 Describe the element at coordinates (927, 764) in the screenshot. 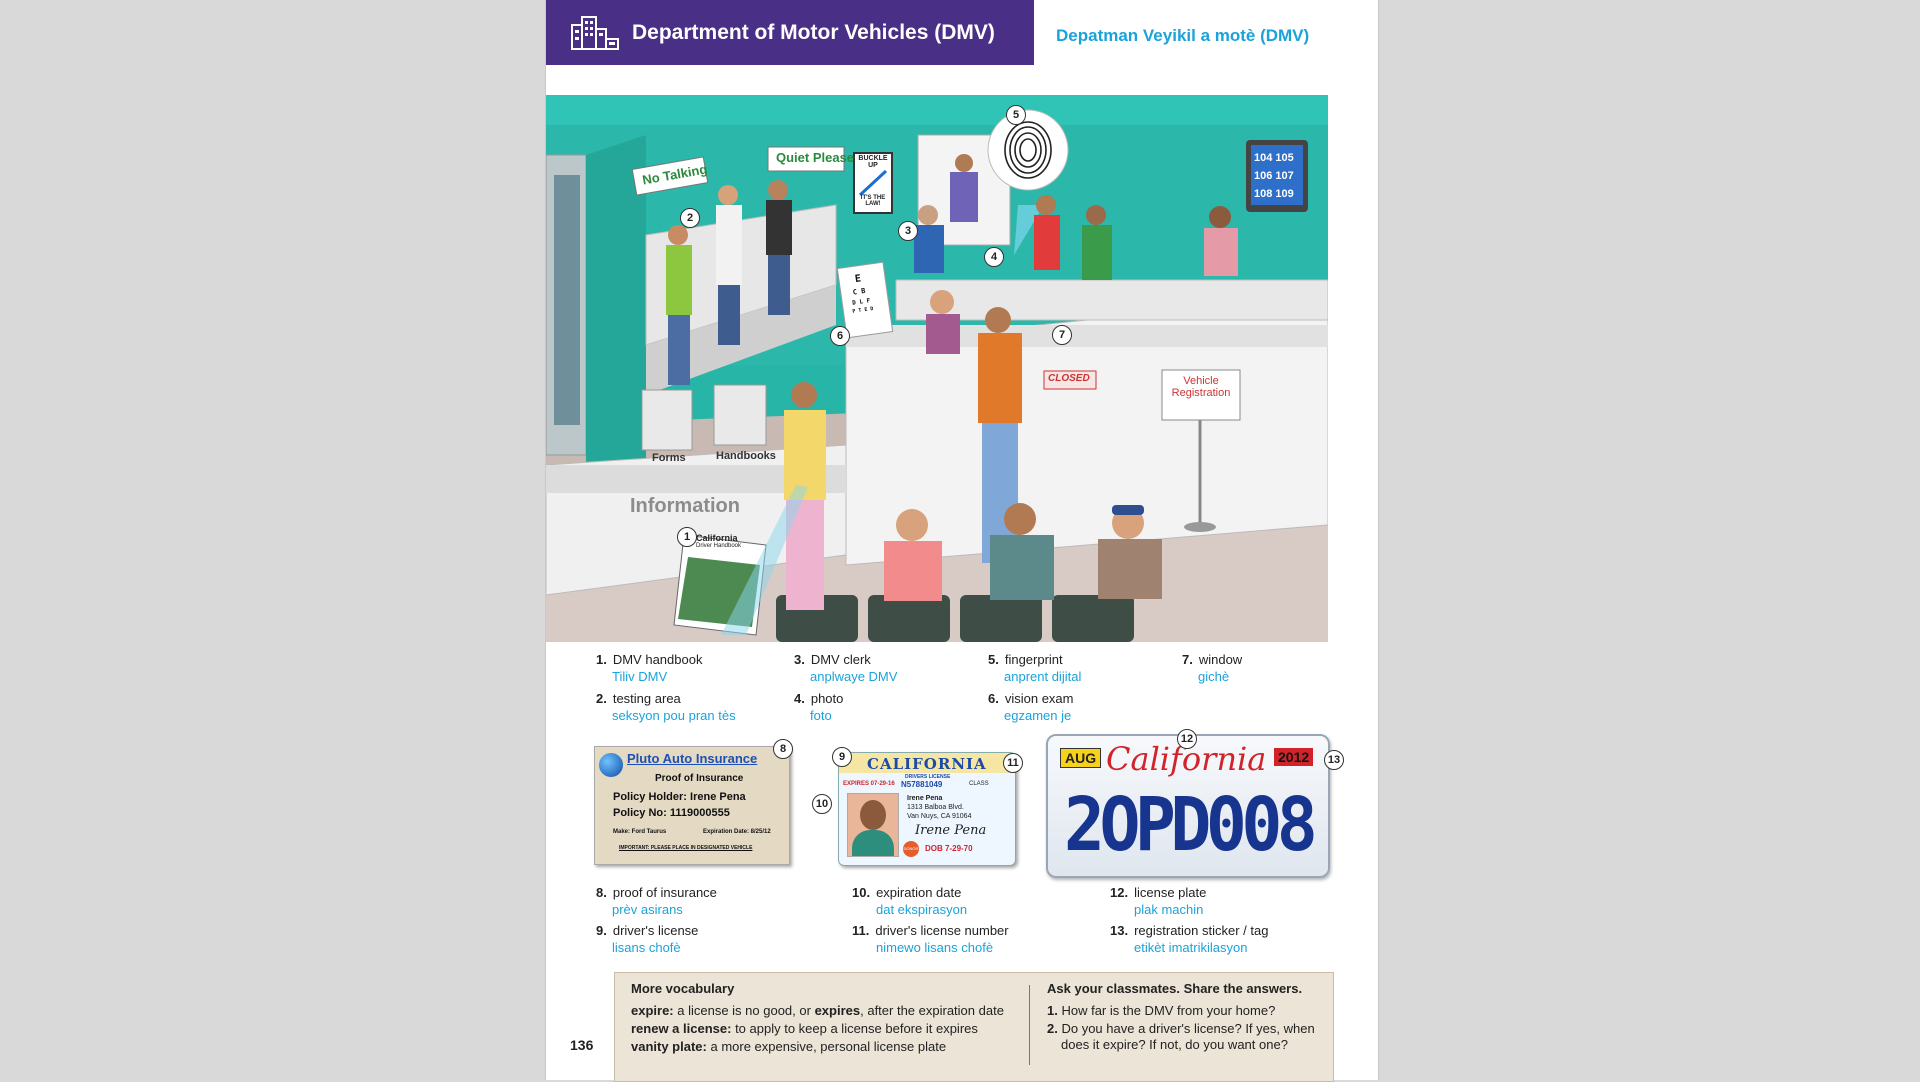

I see `license-state: CALIFORNIA` at that location.